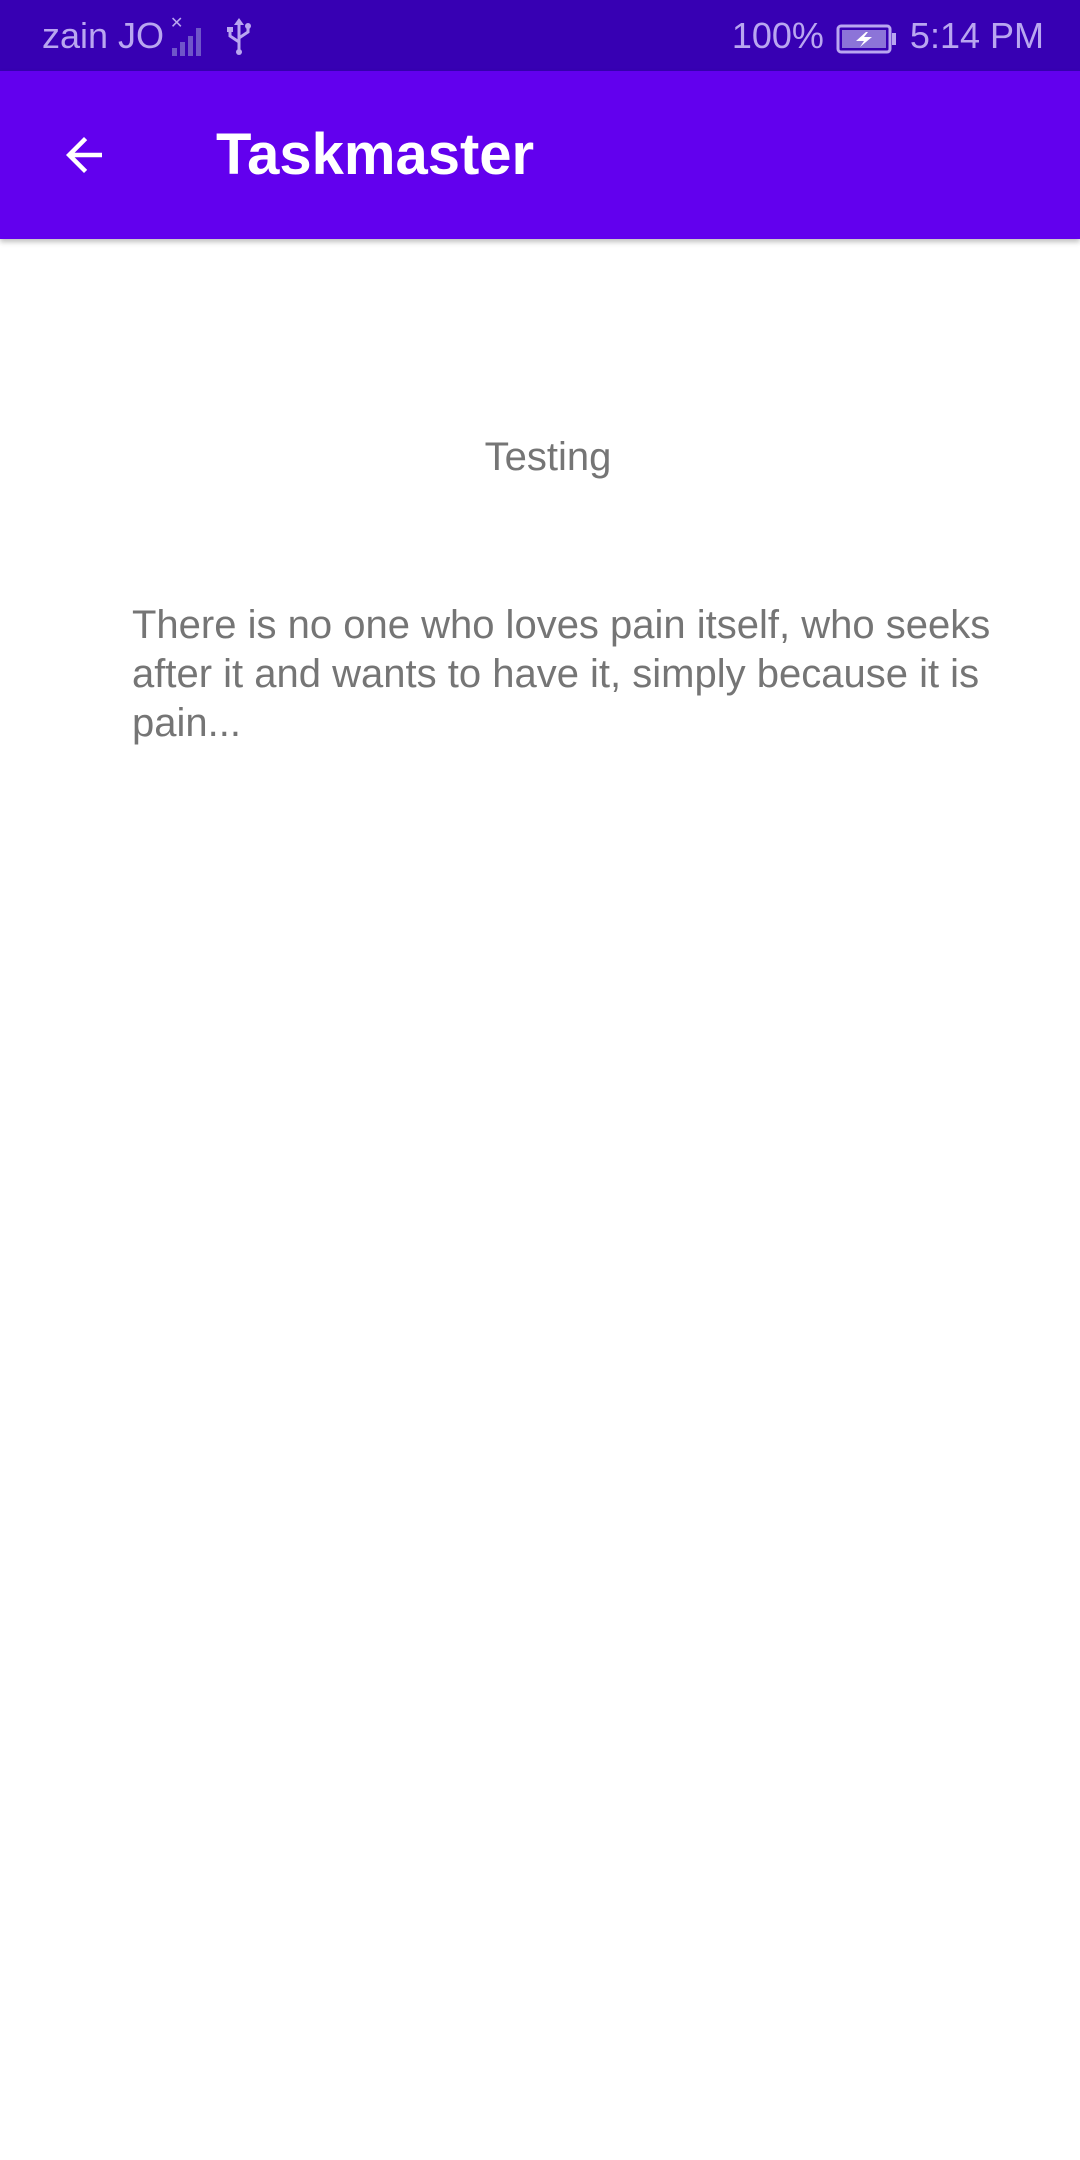  I want to click on arrow-back-icon, so click(84, 155).